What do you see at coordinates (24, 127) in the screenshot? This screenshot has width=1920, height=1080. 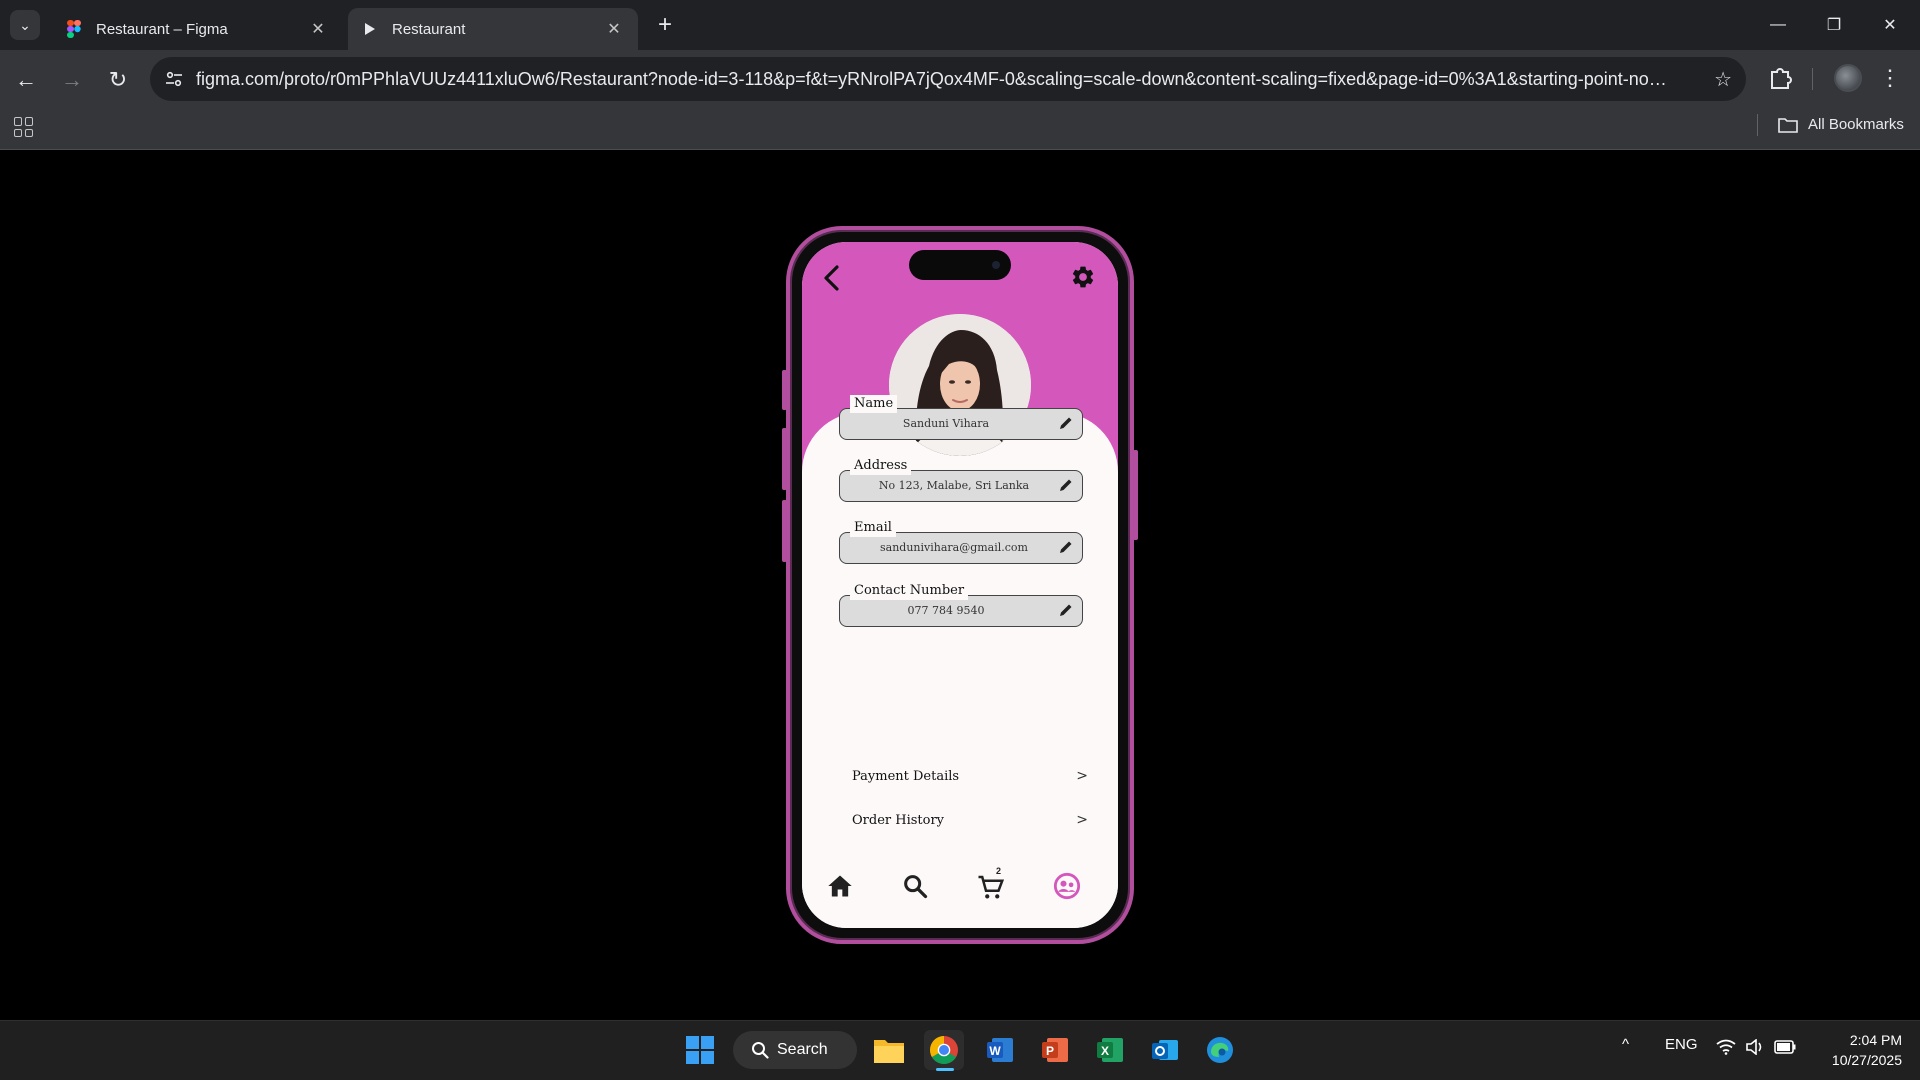 I see `apps-grid-icon` at bounding box center [24, 127].